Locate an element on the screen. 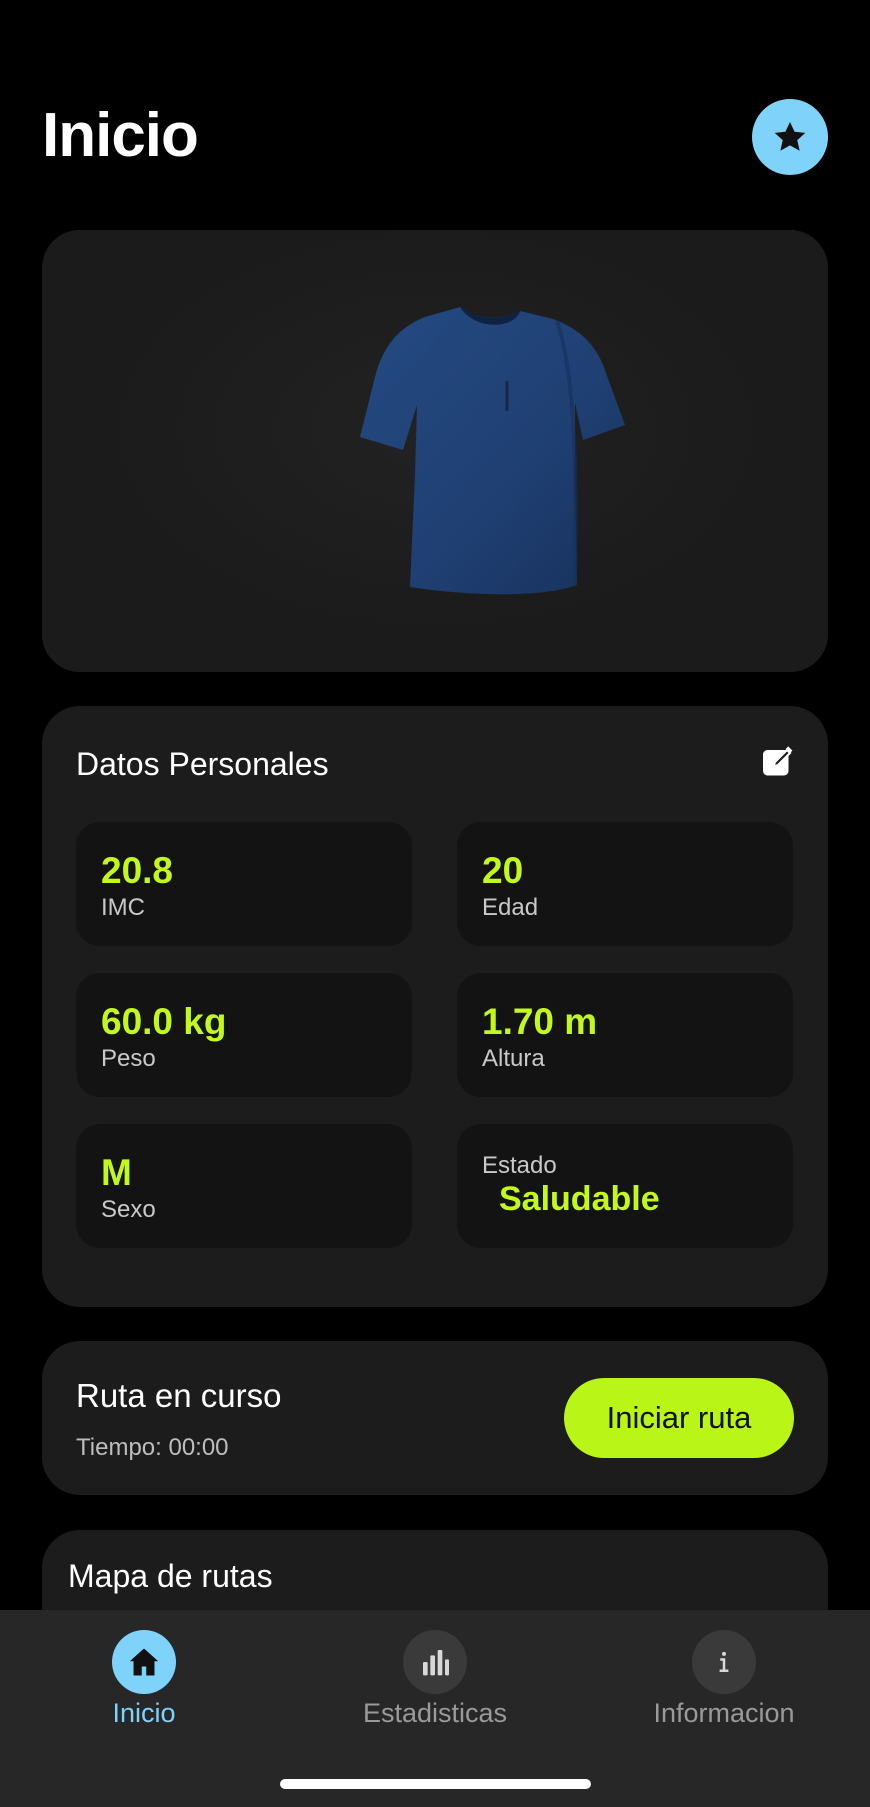 The image size is (870, 1807). stat-value: 20.8 is located at coordinates (137, 870).